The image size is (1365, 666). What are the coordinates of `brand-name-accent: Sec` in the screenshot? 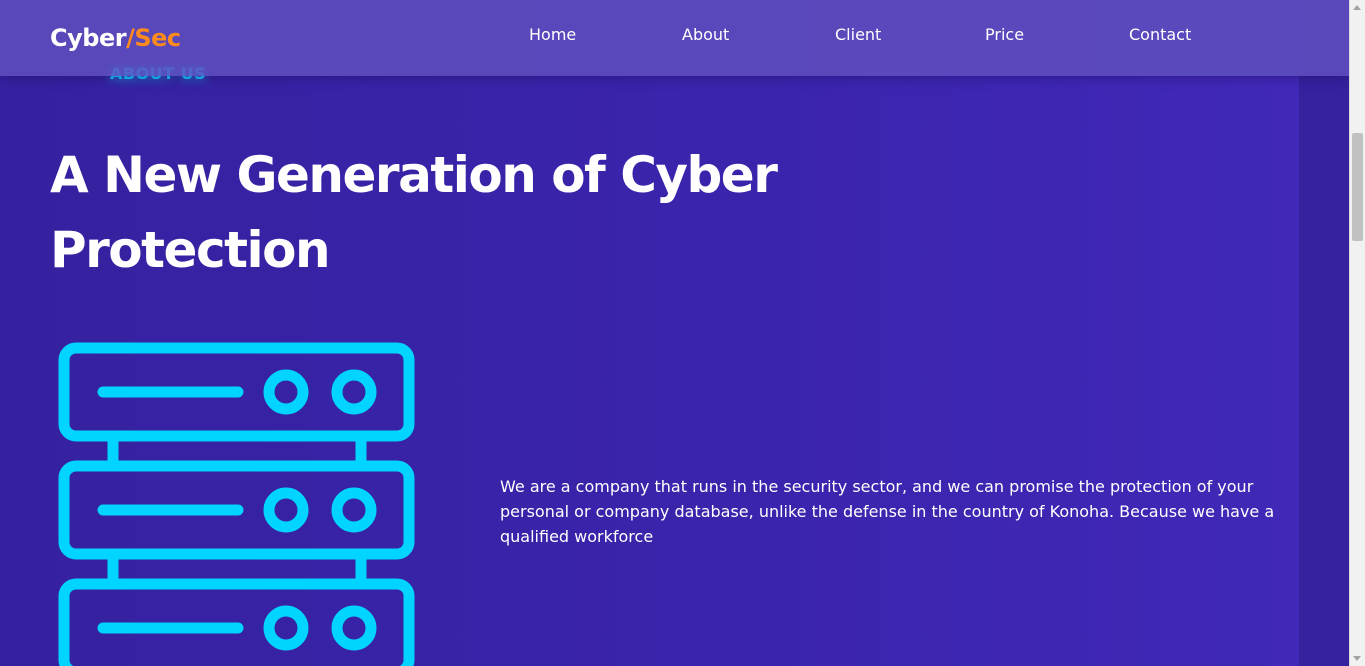 It's located at (157, 38).